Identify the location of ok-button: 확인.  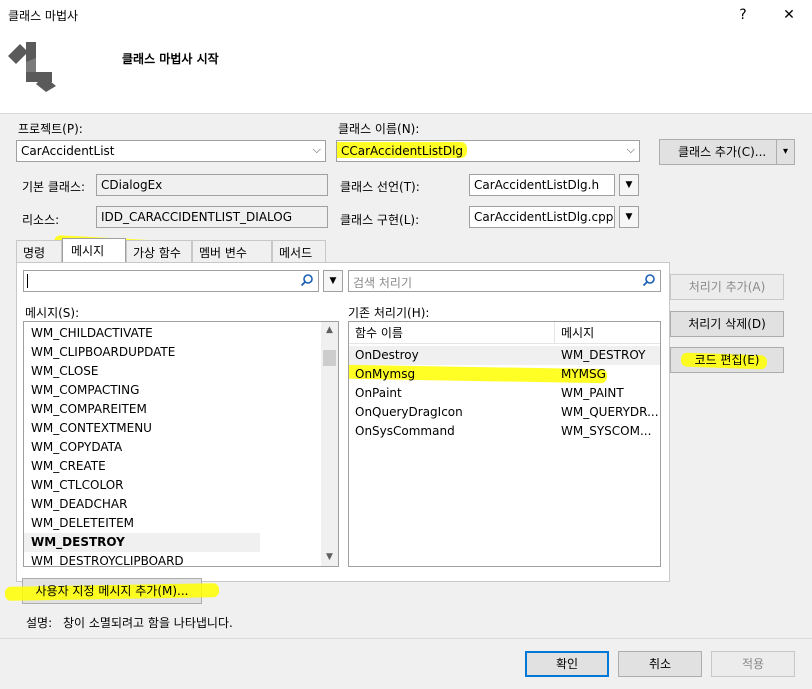
(567, 664).